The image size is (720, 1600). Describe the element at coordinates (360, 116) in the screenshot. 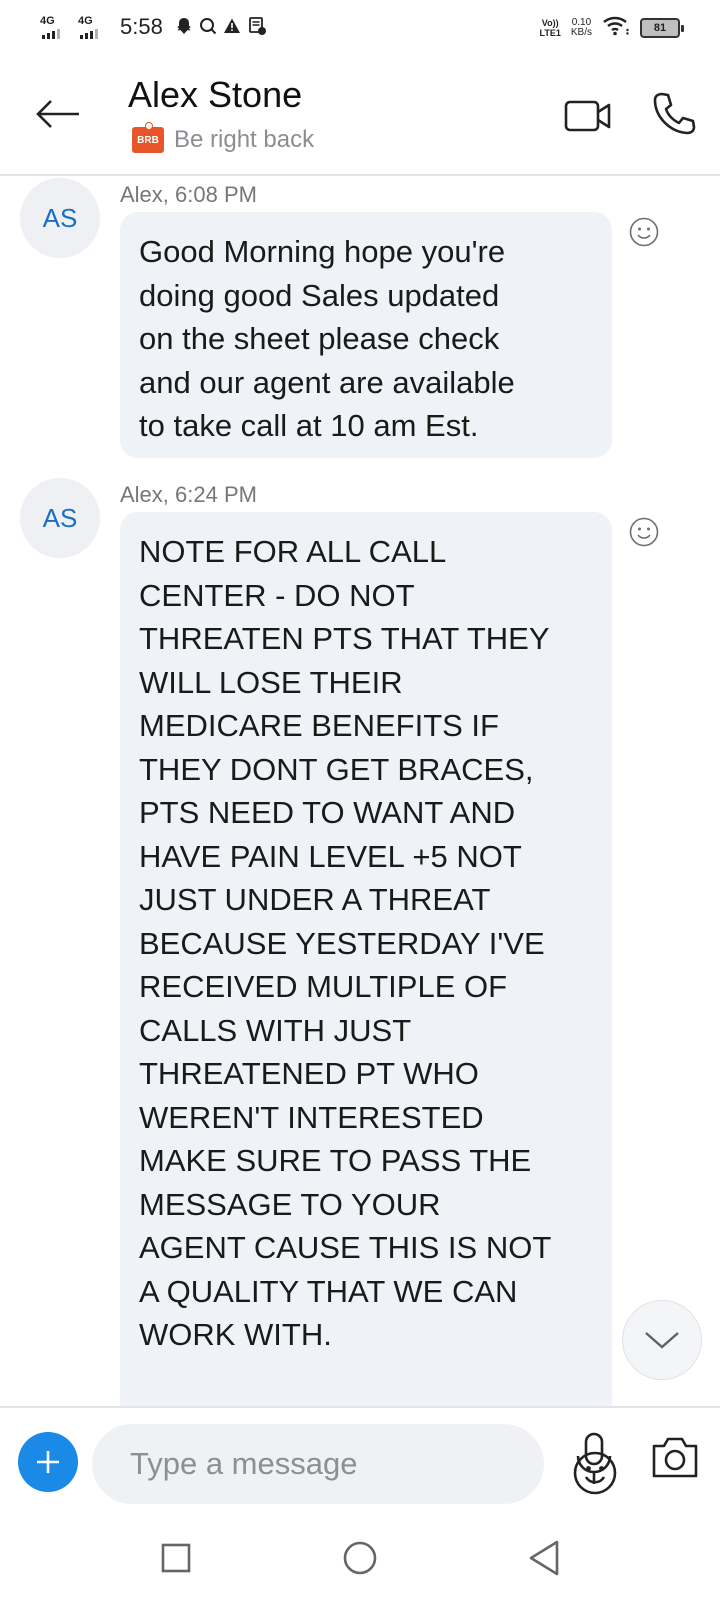

I see `chat-header: Alex Stone BRB Be right back` at that location.